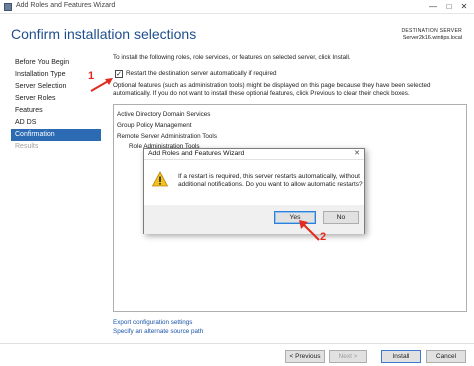 This screenshot has height=366, width=474. What do you see at coordinates (167, 136) in the screenshot?
I see `feature-item: Remote Server Administration Tools` at bounding box center [167, 136].